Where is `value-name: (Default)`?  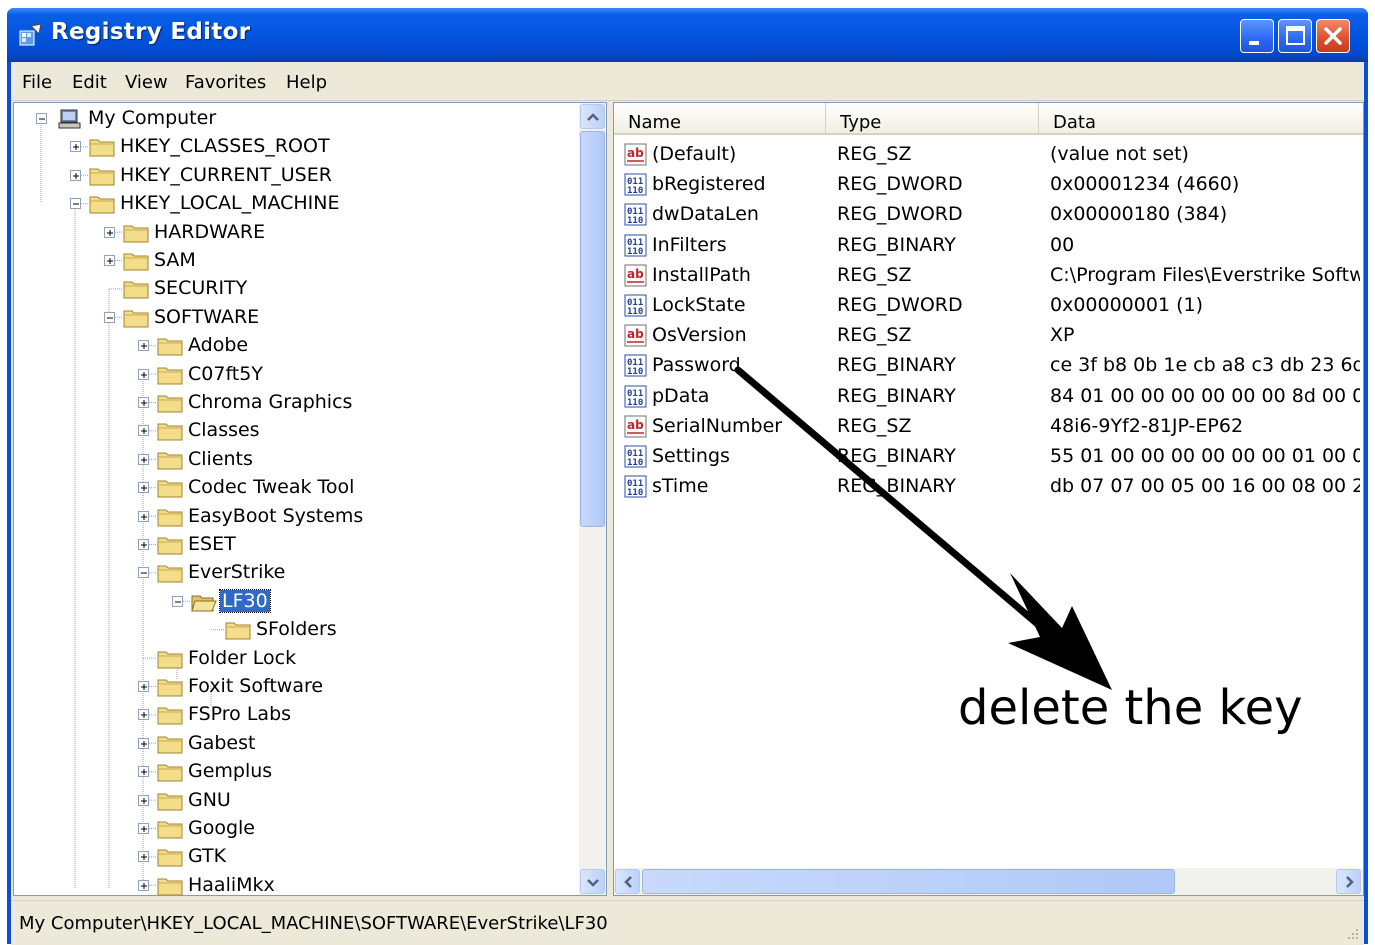
value-name: (Default) is located at coordinates (694, 154).